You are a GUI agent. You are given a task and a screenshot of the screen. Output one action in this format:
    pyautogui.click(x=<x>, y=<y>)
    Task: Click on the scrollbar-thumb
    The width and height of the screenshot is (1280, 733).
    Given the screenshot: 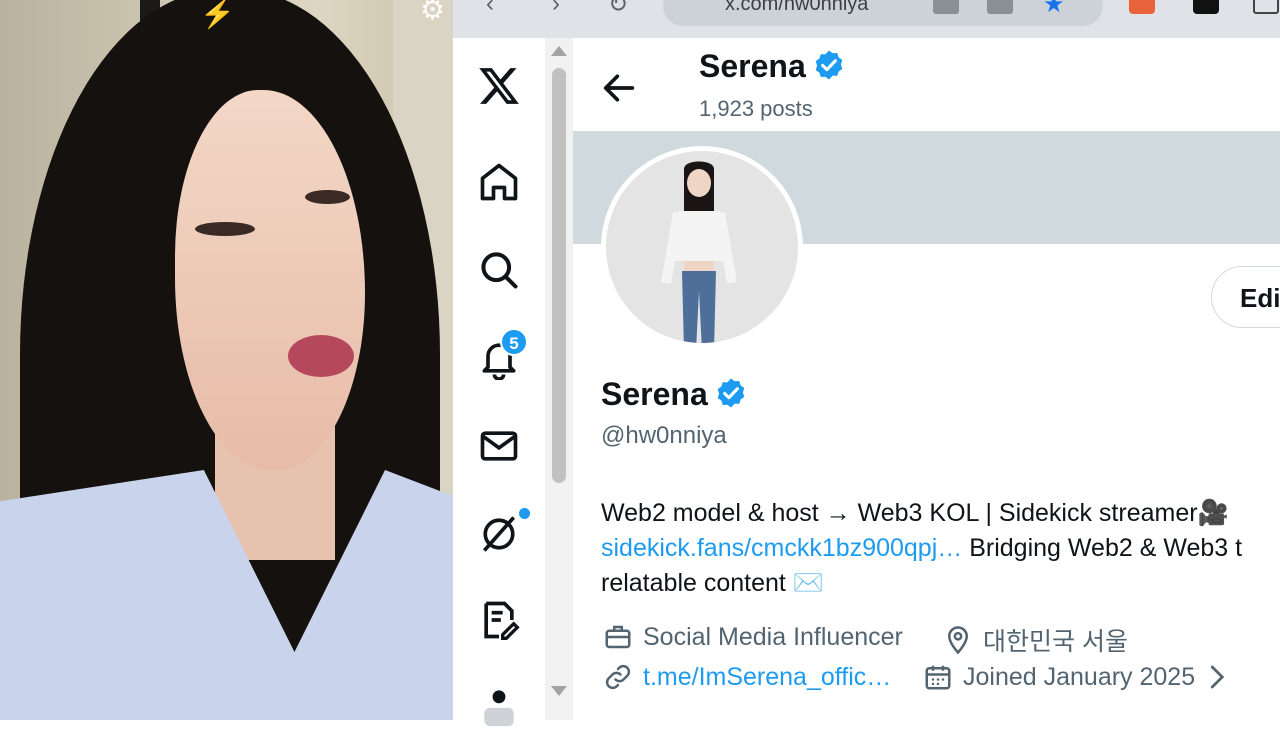 What is the action you would take?
    pyautogui.click(x=559, y=275)
    